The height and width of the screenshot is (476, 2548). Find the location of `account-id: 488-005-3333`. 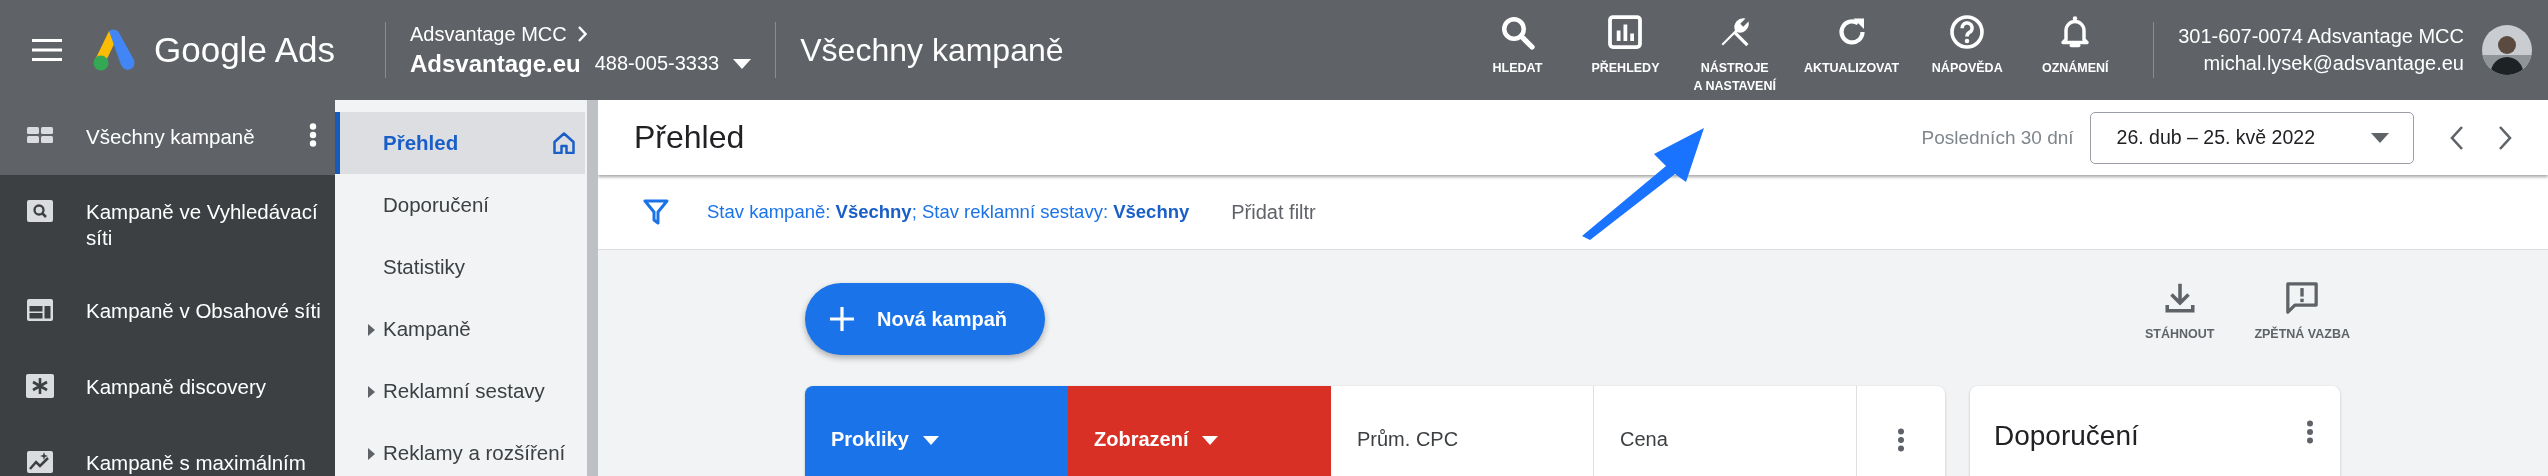

account-id: 488-005-3333 is located at coordinates (657, 63).